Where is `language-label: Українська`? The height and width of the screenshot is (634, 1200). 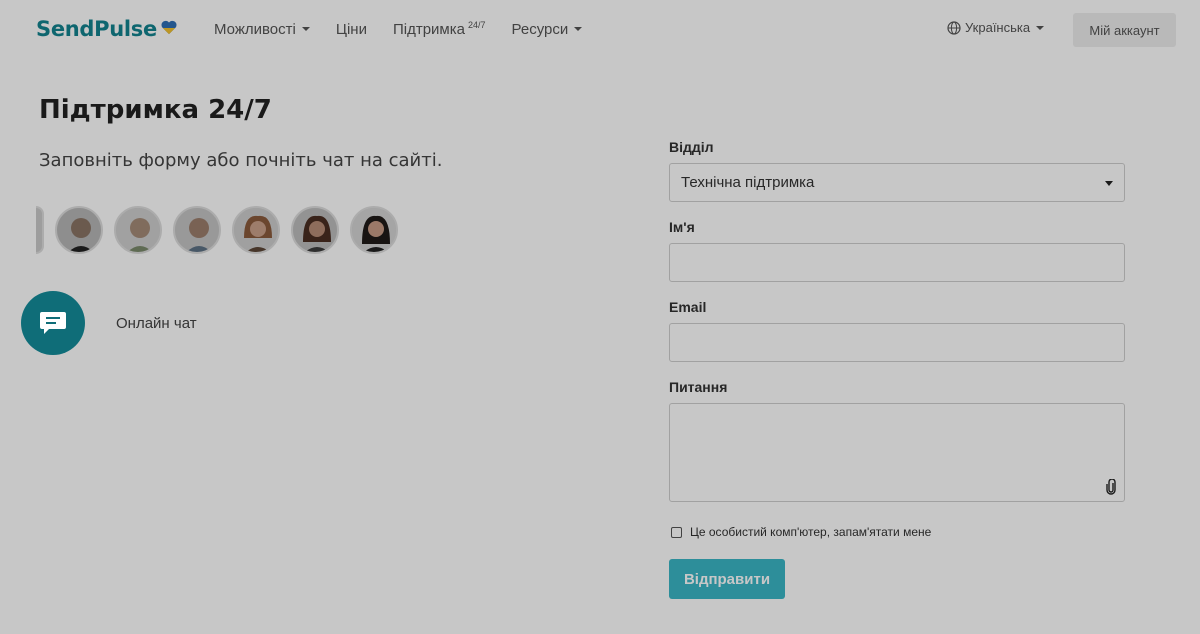
language-label: Українська is located at coordinates (998, 27).